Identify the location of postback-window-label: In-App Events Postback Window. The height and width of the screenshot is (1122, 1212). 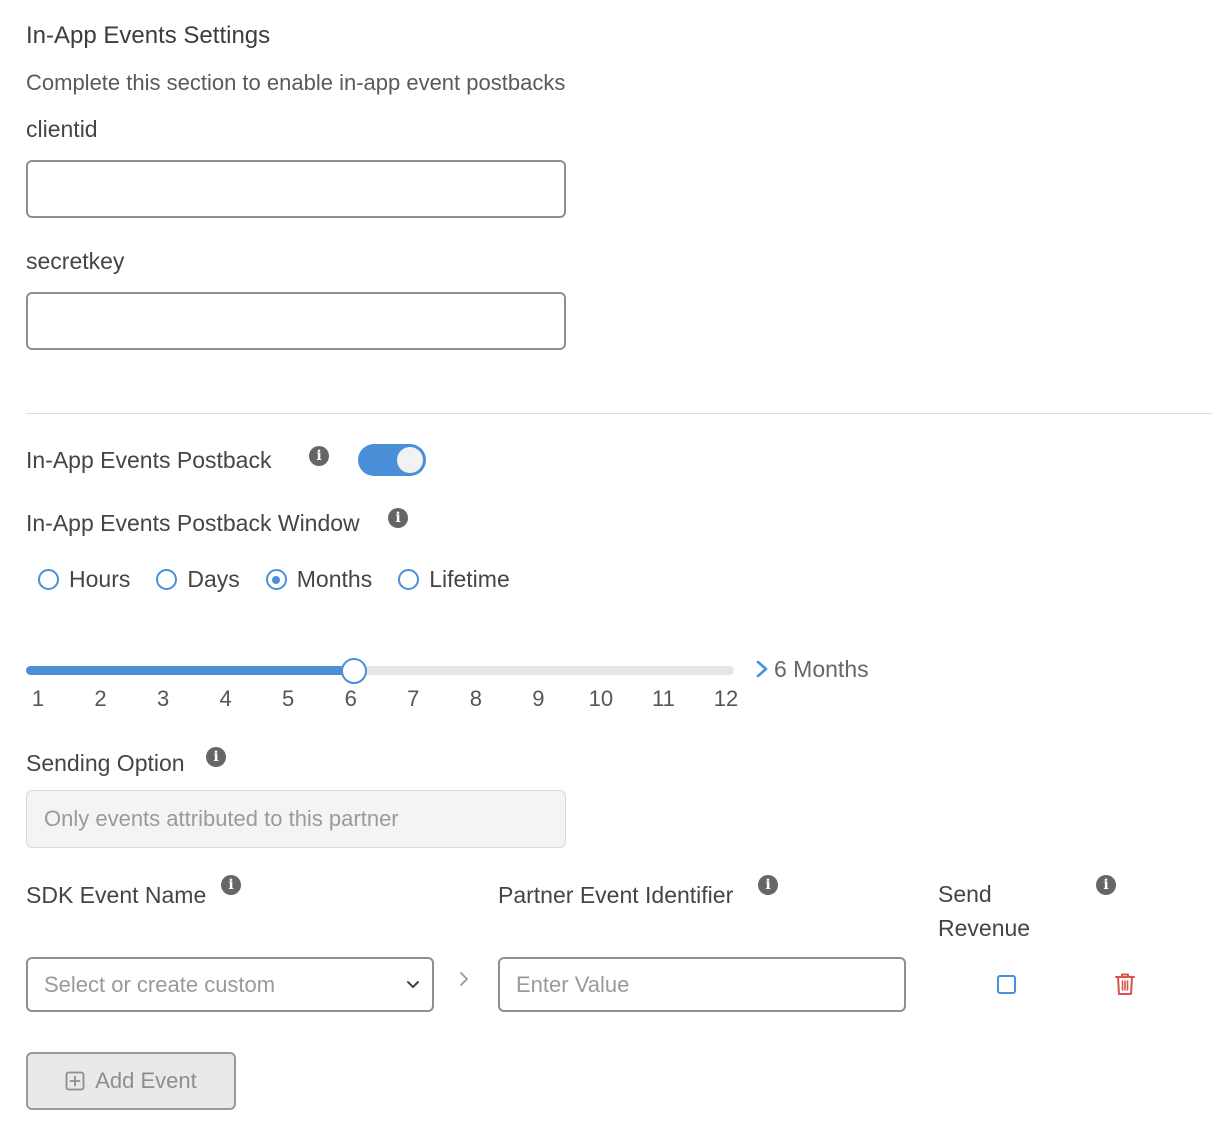
(193, 523).